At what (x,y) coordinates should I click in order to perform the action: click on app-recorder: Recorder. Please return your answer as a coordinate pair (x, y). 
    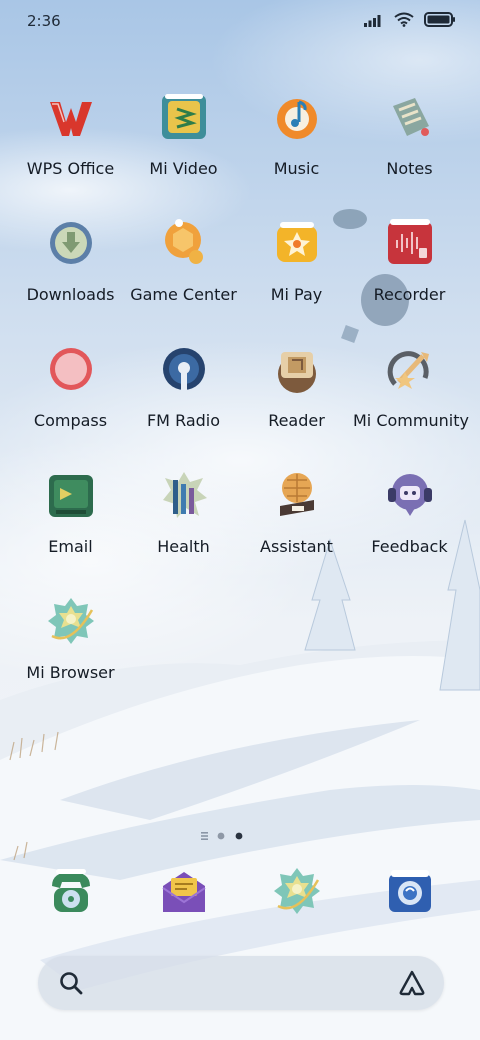
    Looking at the image, I should click on (409, 273).